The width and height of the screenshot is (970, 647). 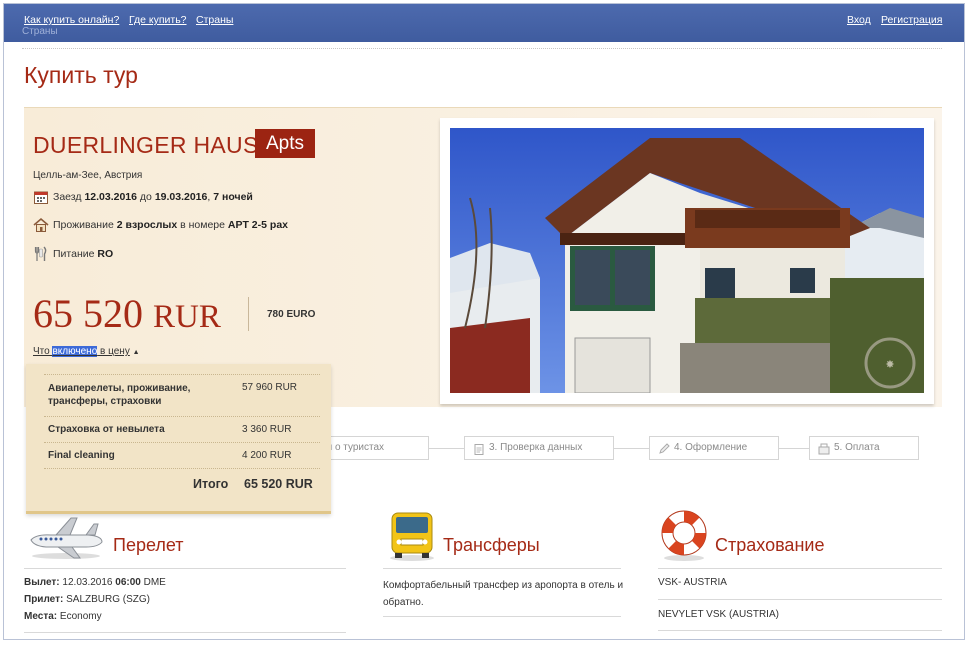 I want to click on category-badge: Apts, so click(x=285, y=143).